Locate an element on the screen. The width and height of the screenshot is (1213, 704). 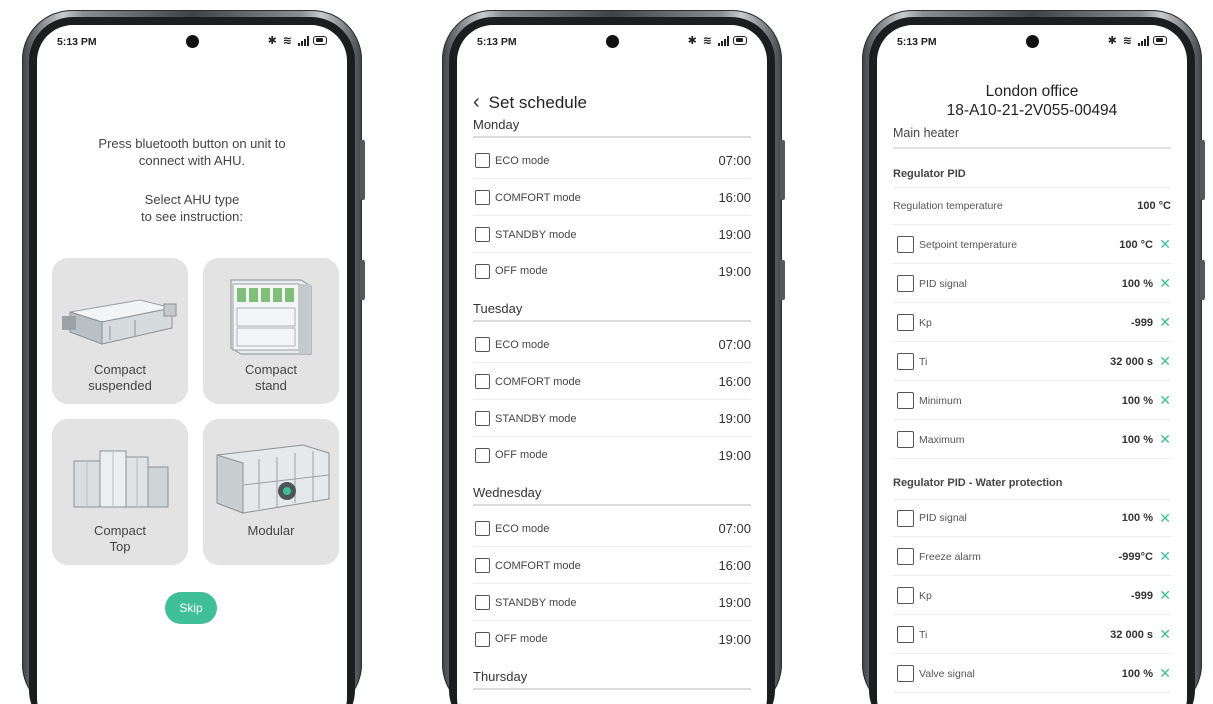
tile-label: Compact suspended is located at coordinates (120, 378).